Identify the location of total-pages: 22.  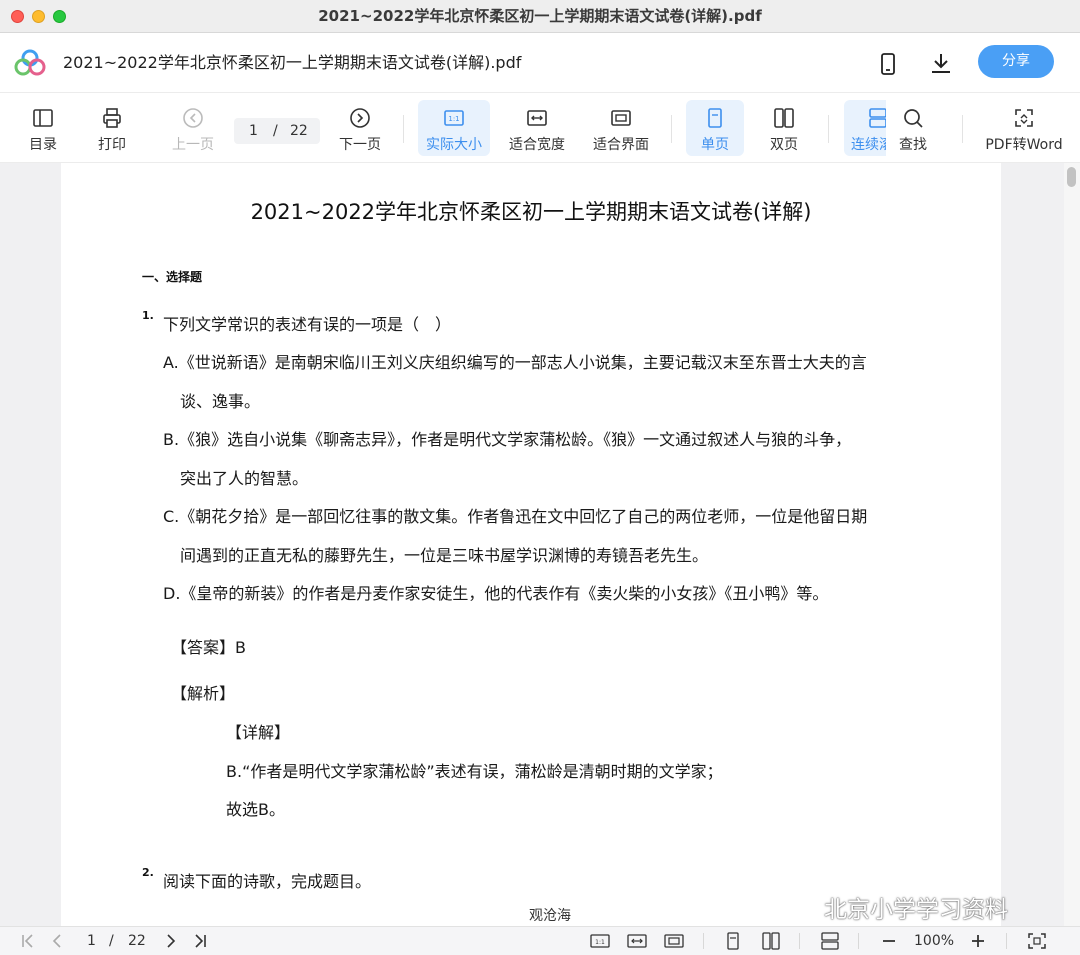
(299, 131).